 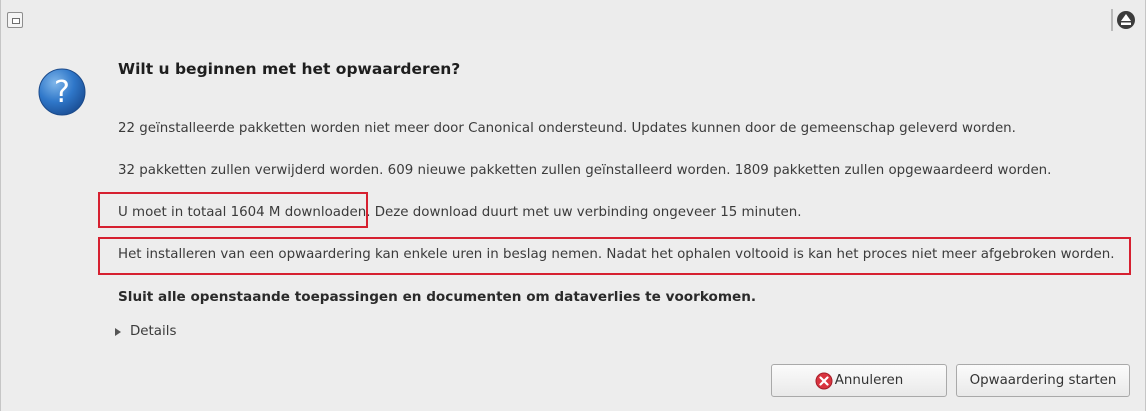 I want to click on close-button, so click(x=1126, y=20).